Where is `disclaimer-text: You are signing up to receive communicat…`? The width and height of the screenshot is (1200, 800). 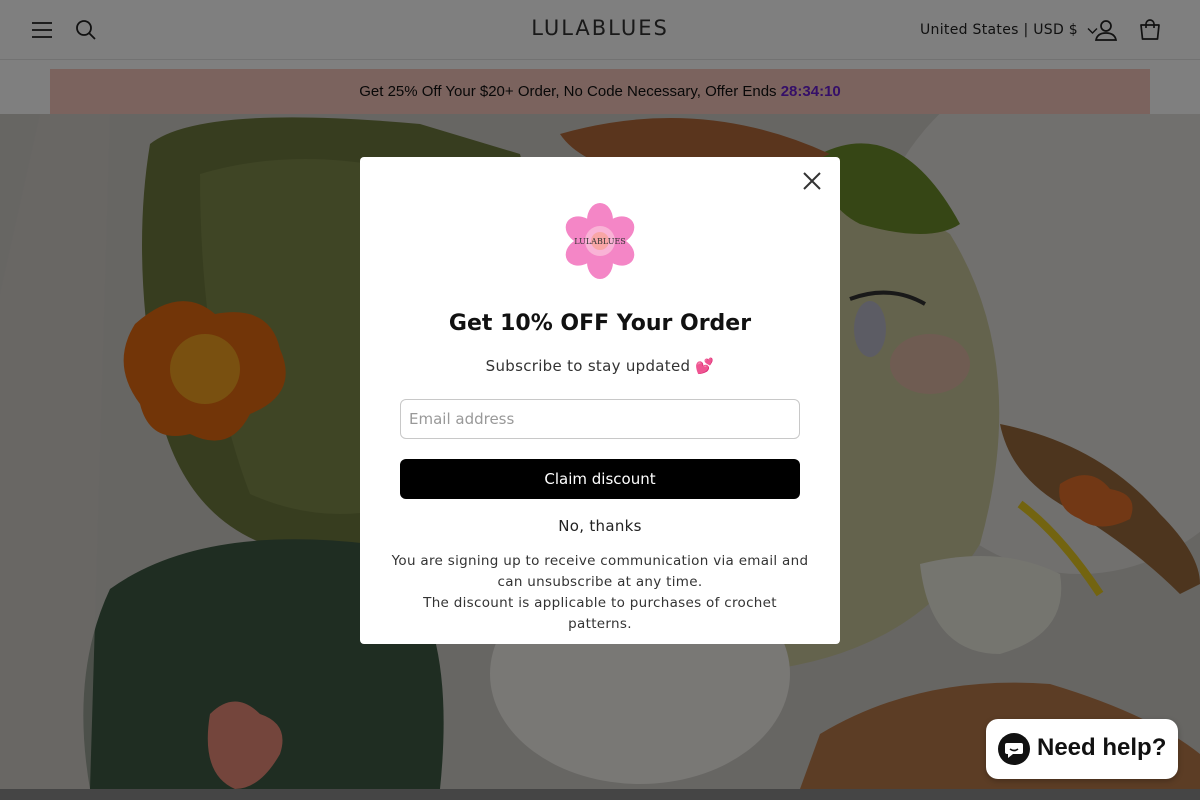 disclaimer-text: You are signing up to receive communicat… is located at coordinates (600, 593).